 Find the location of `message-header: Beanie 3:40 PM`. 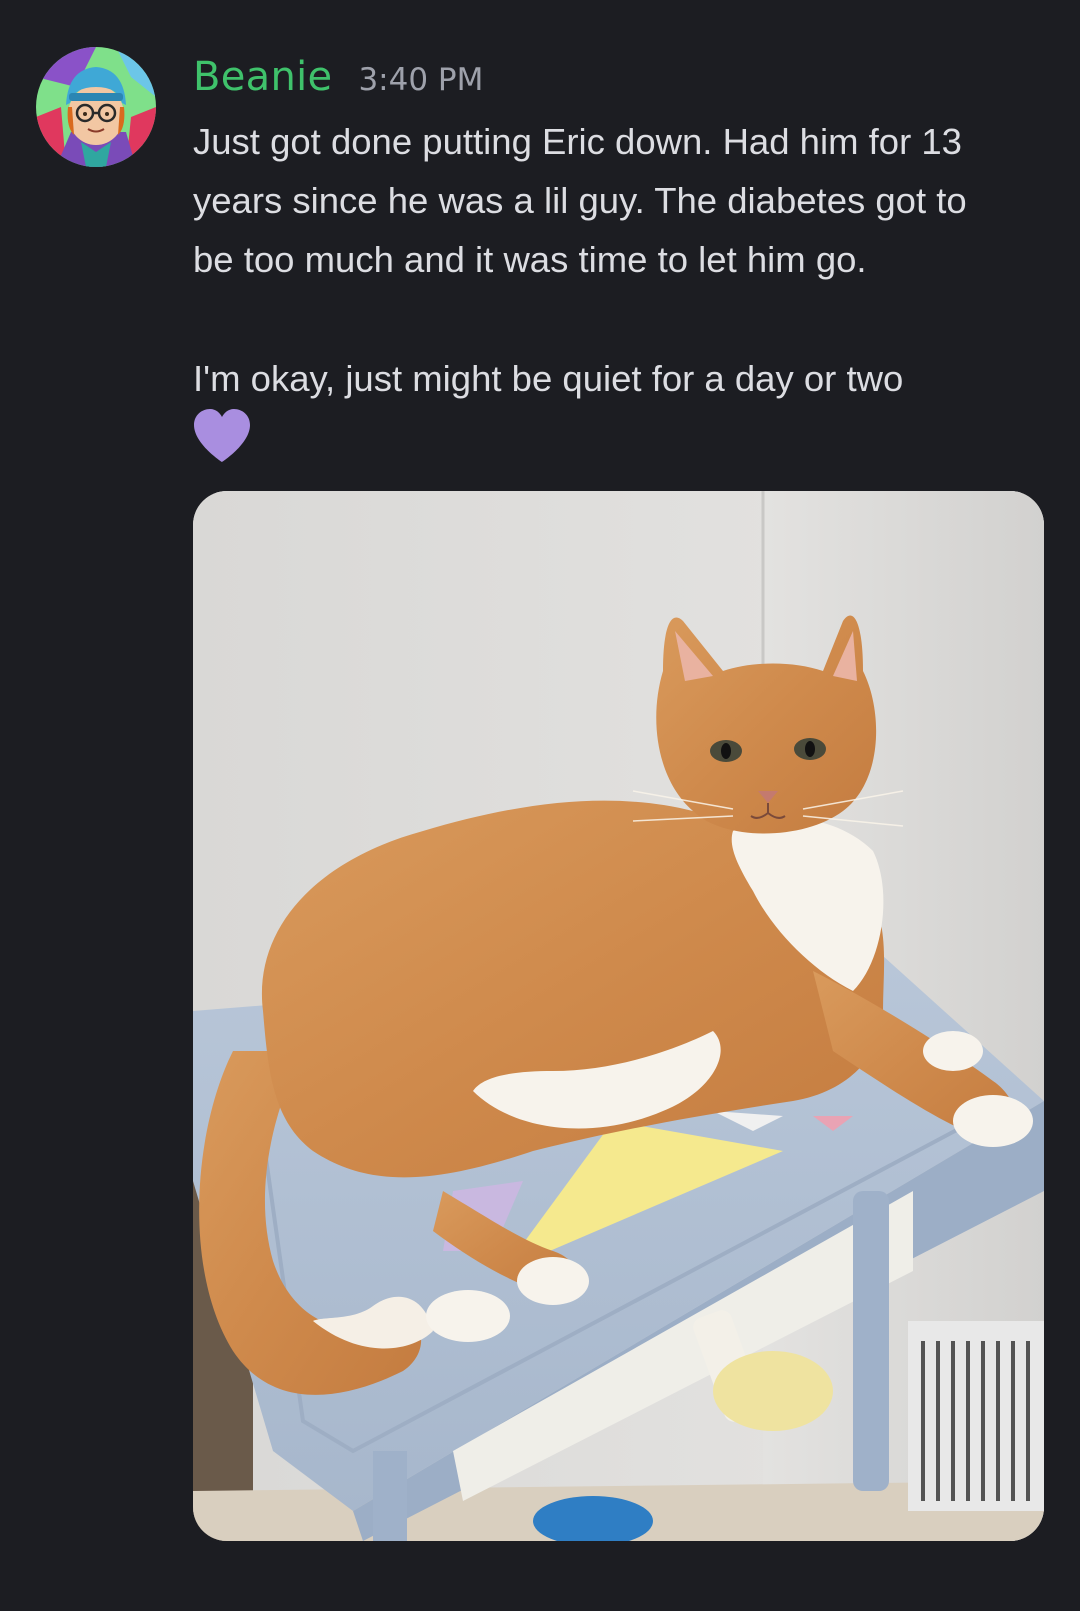

message-header: Beanie 3:40 PM is located at coordinates (338, 80).